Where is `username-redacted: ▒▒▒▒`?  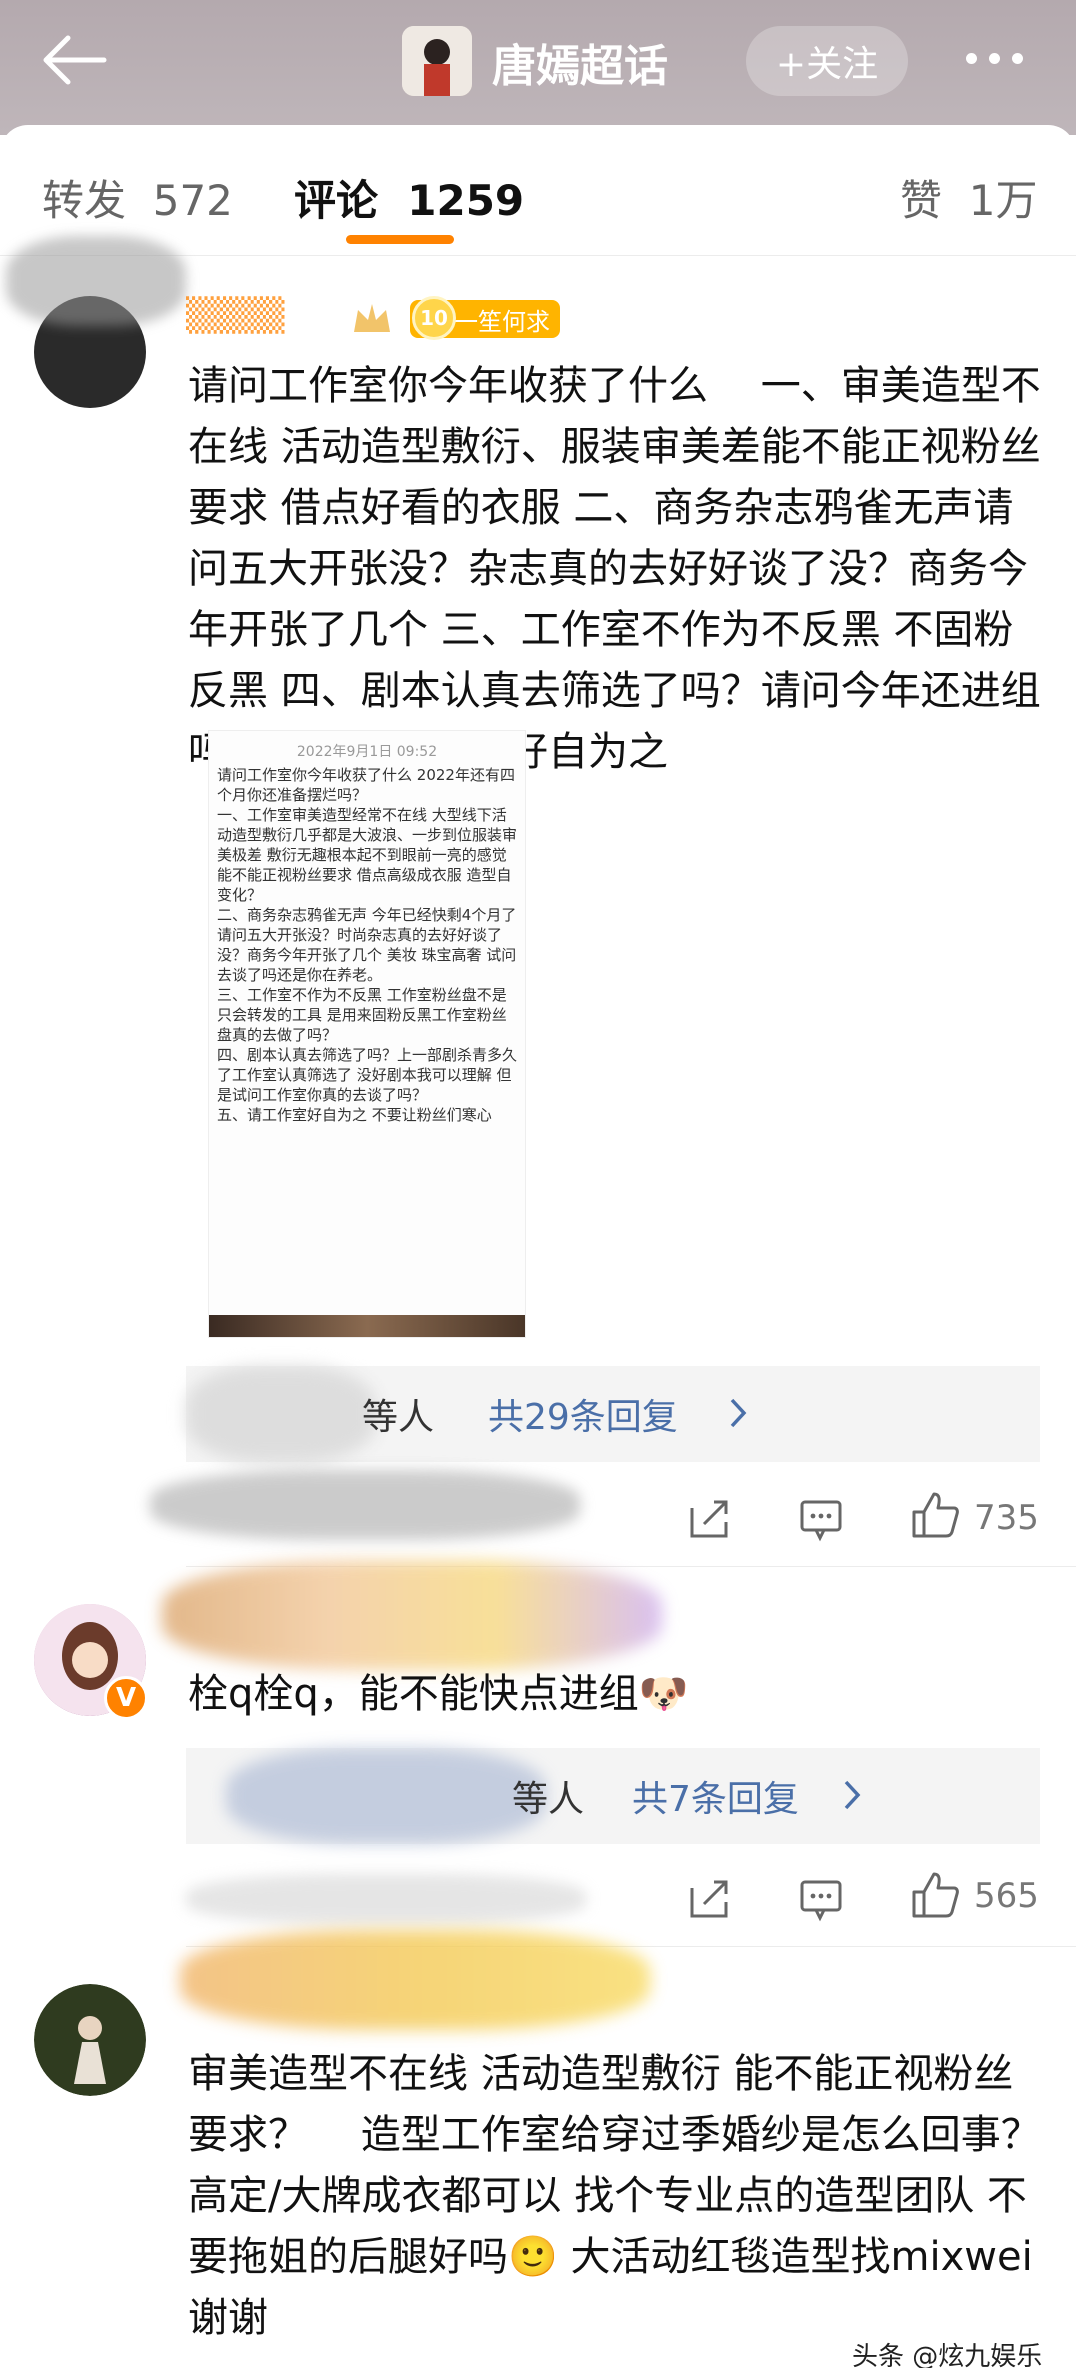
username-redacted: ▒▒▒▒ is located at coordinates (235, 315).